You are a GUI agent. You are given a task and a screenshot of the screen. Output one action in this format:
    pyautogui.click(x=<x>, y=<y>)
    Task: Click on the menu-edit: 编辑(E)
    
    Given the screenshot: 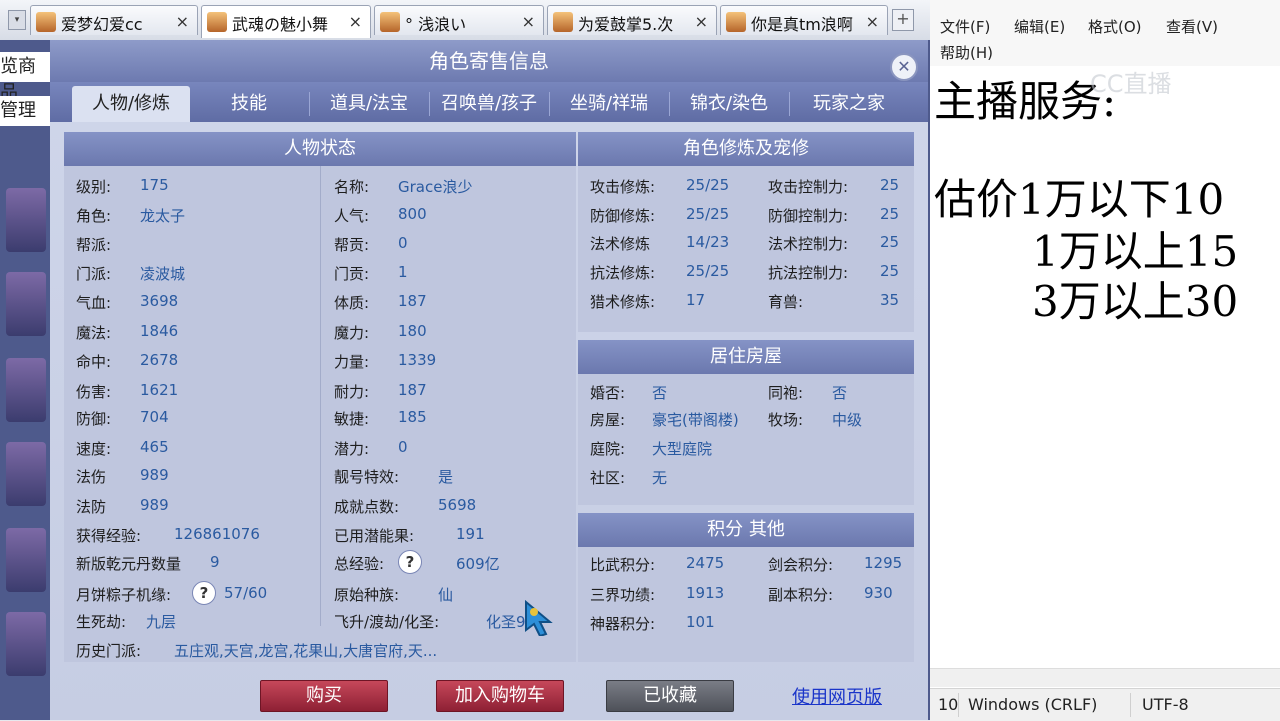 What is the action you would take?
    pyautogui.click(x=1039, y=26)
    